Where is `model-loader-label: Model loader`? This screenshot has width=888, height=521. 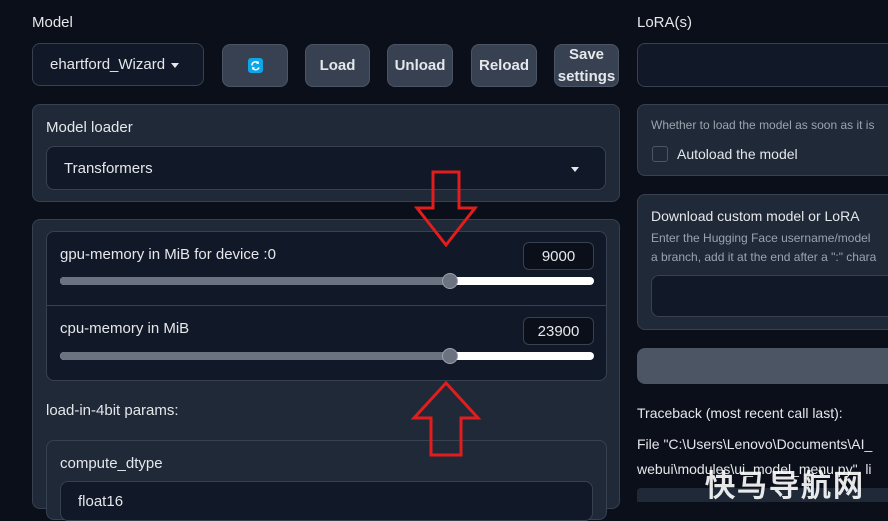 model-loader-label: Model loader is located at coordinates (89, 127).